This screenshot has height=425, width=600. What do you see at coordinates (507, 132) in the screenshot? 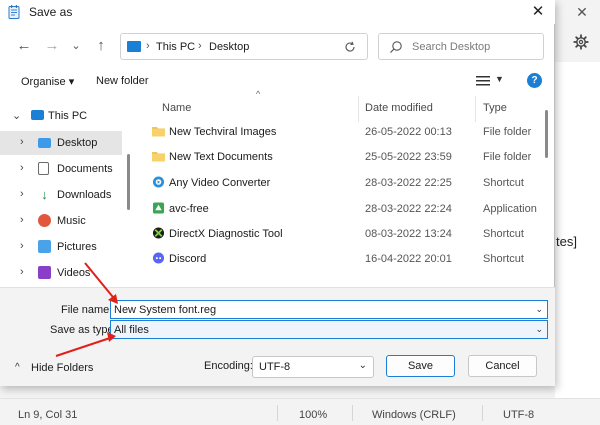
I see `file-type: File folder` at bounding box center [507, 132].